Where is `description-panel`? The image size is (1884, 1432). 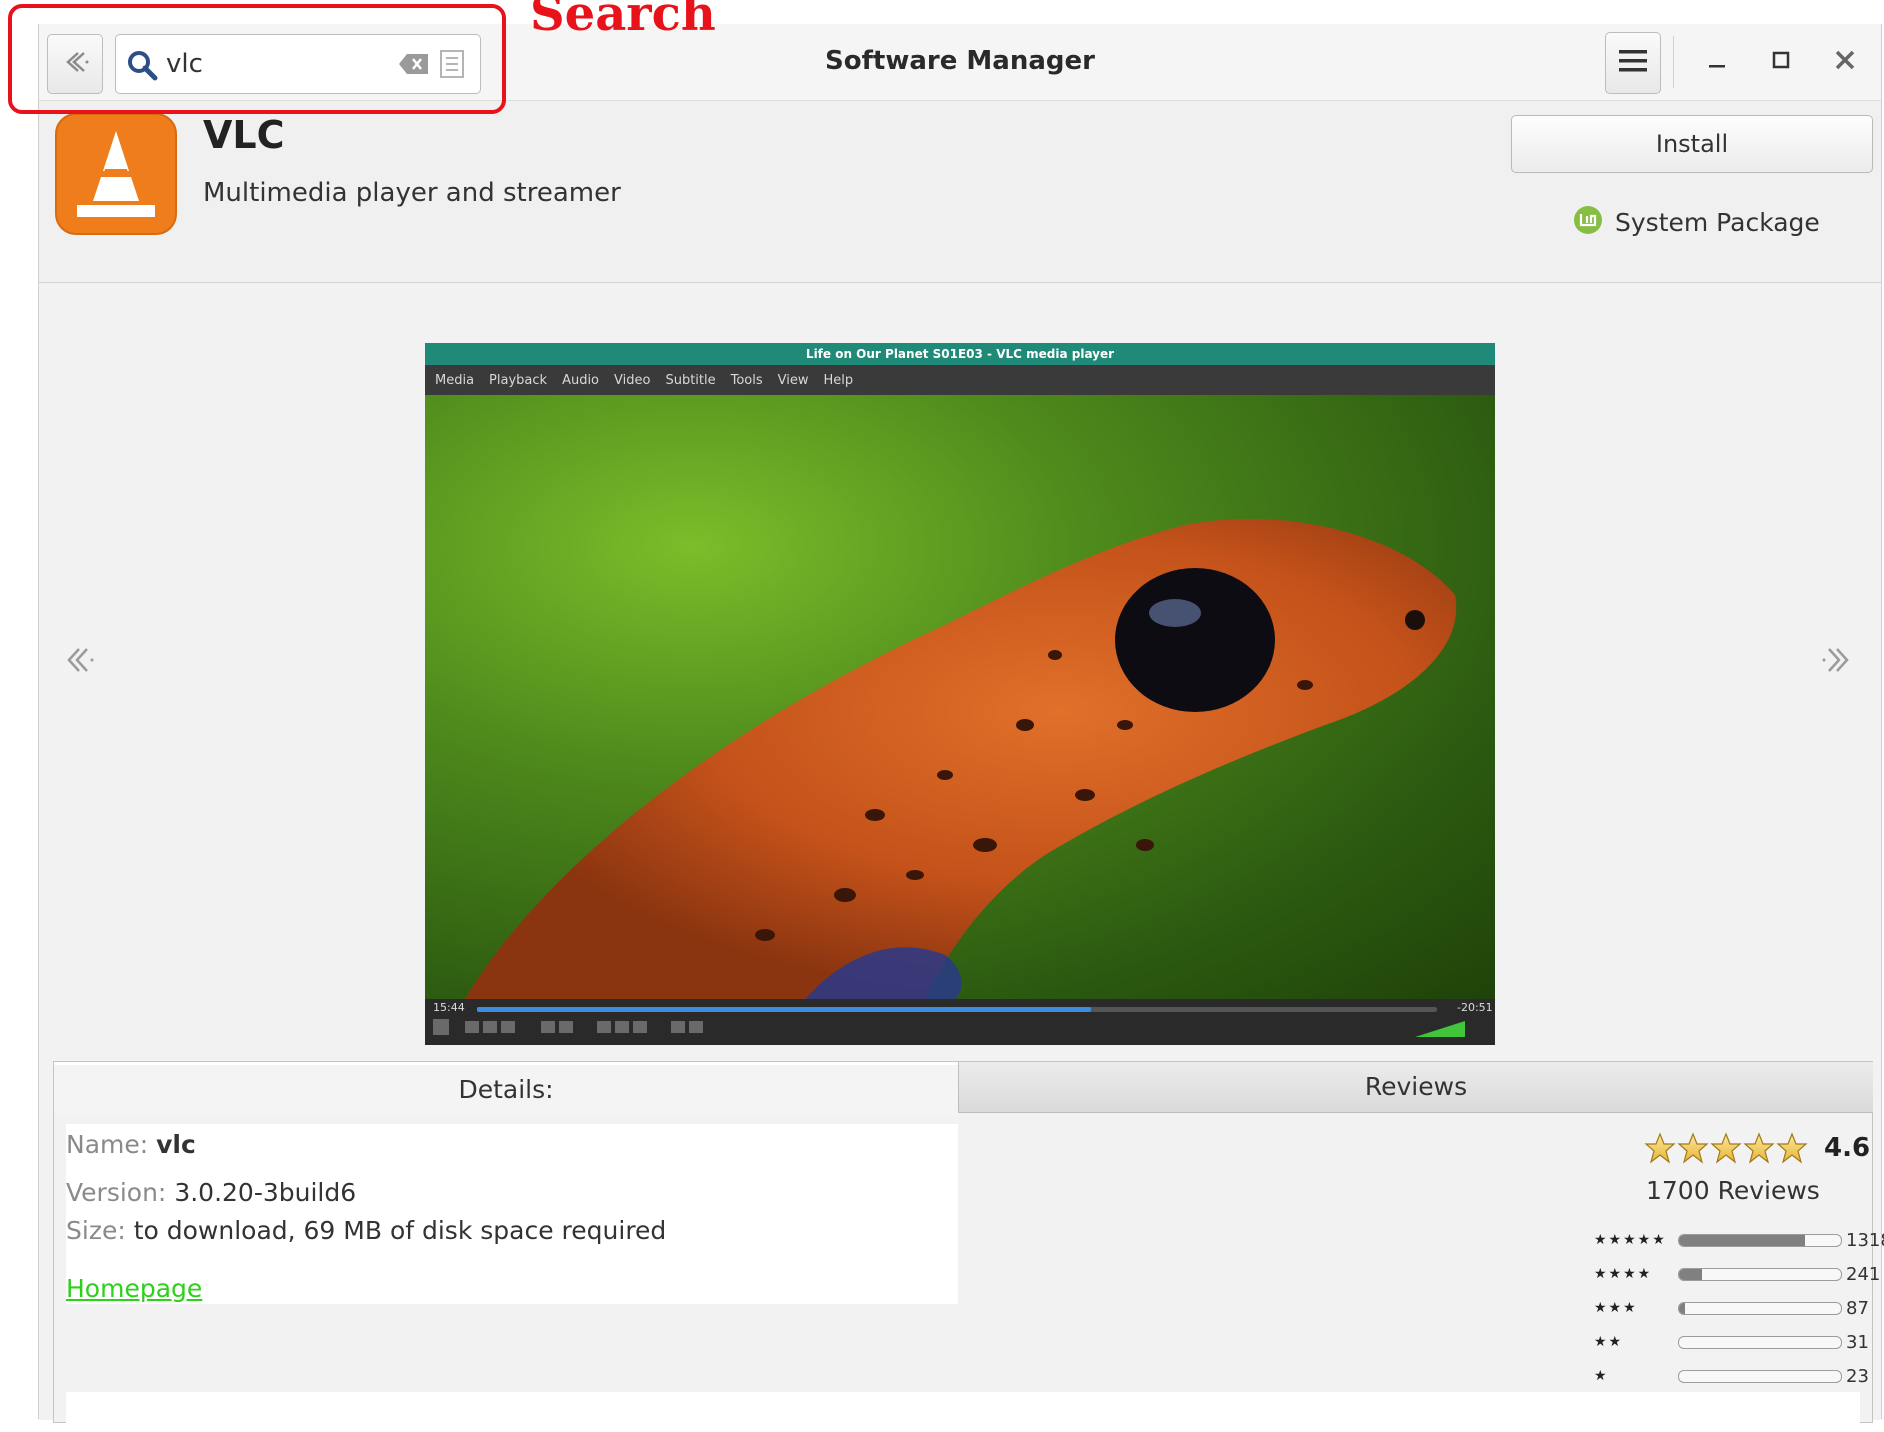 description-panel is located at coordinates (963, 1412).